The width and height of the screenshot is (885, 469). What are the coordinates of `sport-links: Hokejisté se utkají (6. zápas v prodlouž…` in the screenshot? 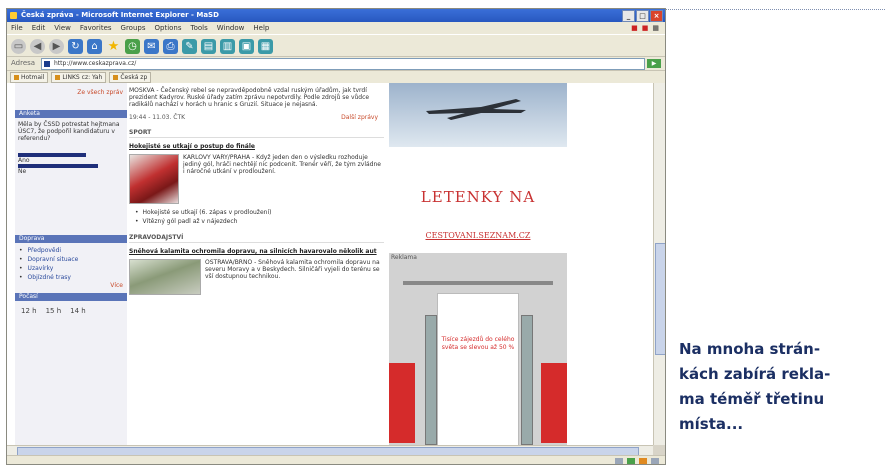 It's located at (256, 217).